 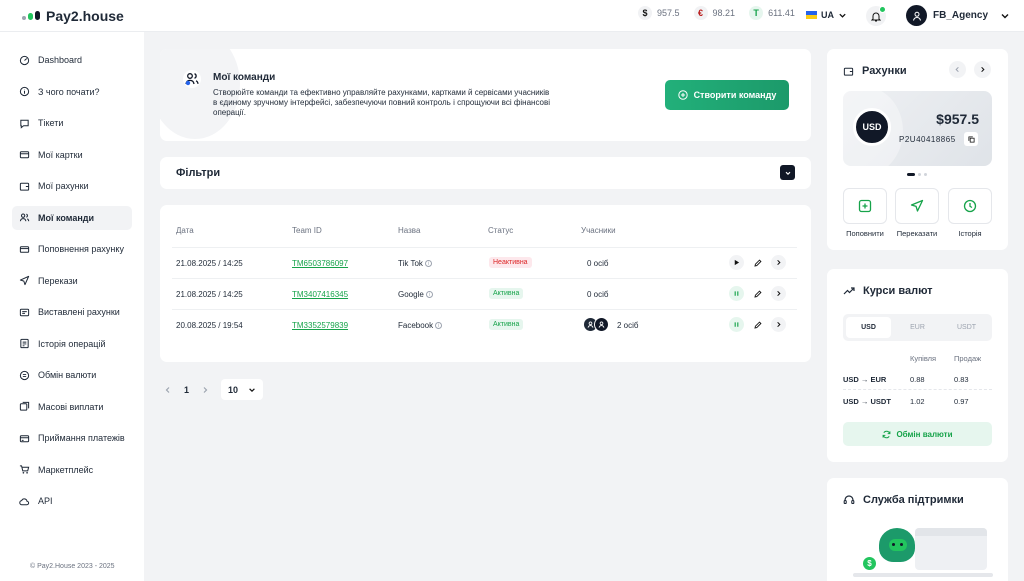 What do you see at coordinates (72, 60) in the screenshot?
I see `sidebar-item-dashboard: Dashboard` at bounding box center [72, 60].